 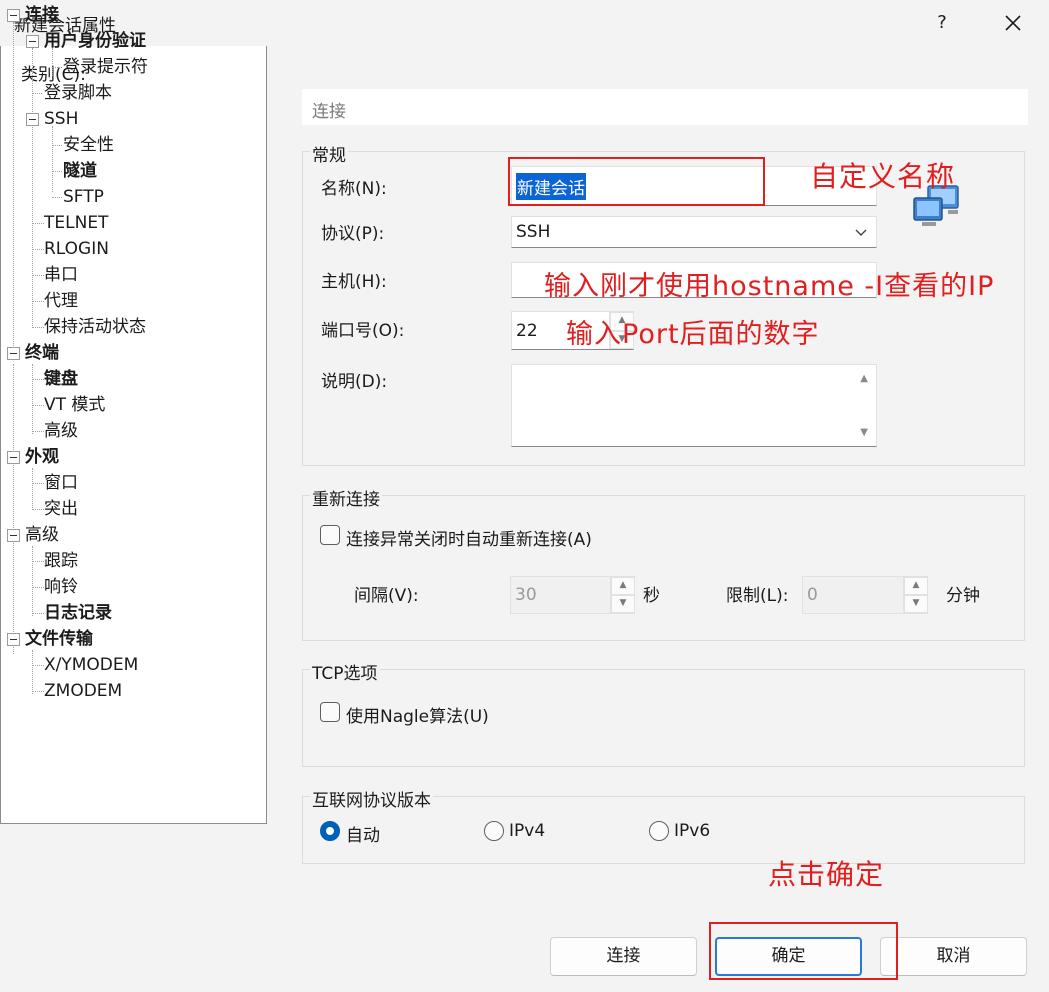 I want to click on auto-reconnect-checkbox, so click(x=330, y=535).